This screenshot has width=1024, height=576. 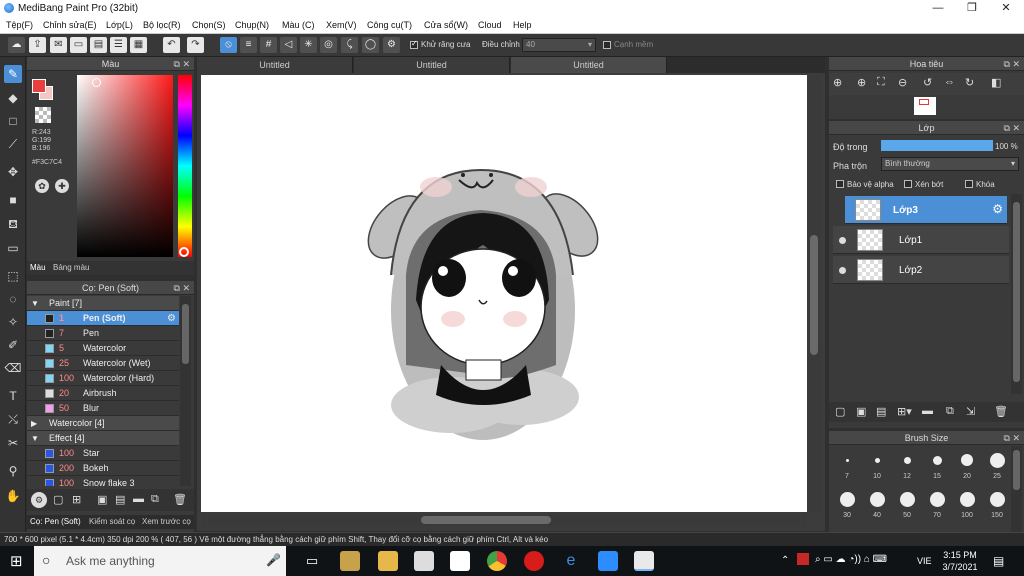 I want to click on duplicate-layer-icon: ⧉, so click(x=950, y=411).